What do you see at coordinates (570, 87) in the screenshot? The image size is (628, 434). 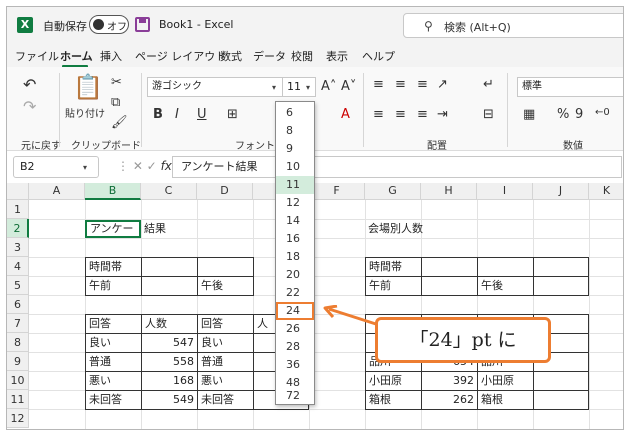 I see `number-format-select: 標準` at bounding box center [570, 87].